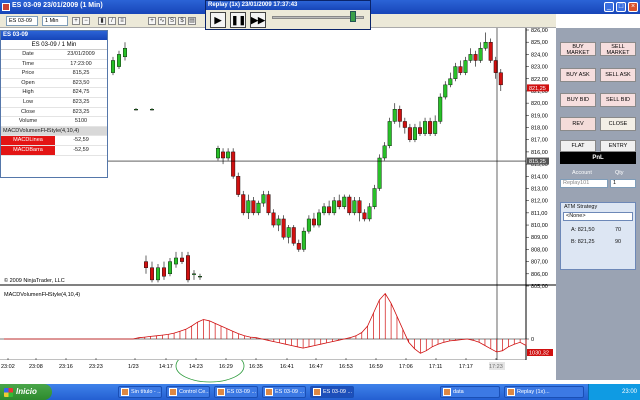  I want to click on crosshair-time-highlight, so click(497, 366).